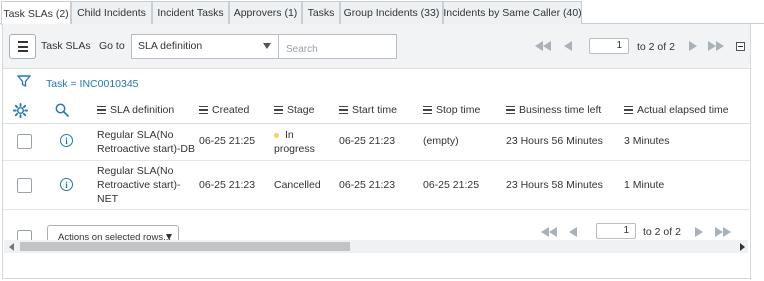  What do you see at coordinates (267, 46) in the screenshot?
I see `chevron-down-icon` at bounding box center [267, 46].